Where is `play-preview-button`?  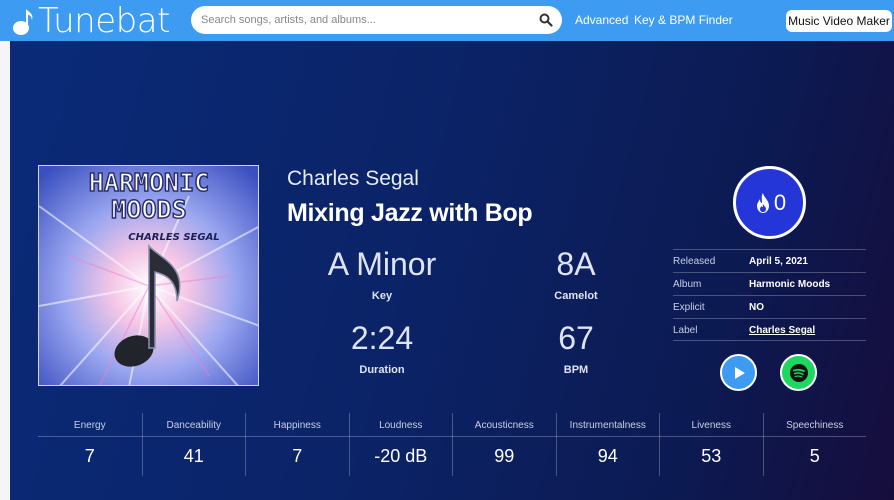
play-preview-button is located at coordinates (738, 372).